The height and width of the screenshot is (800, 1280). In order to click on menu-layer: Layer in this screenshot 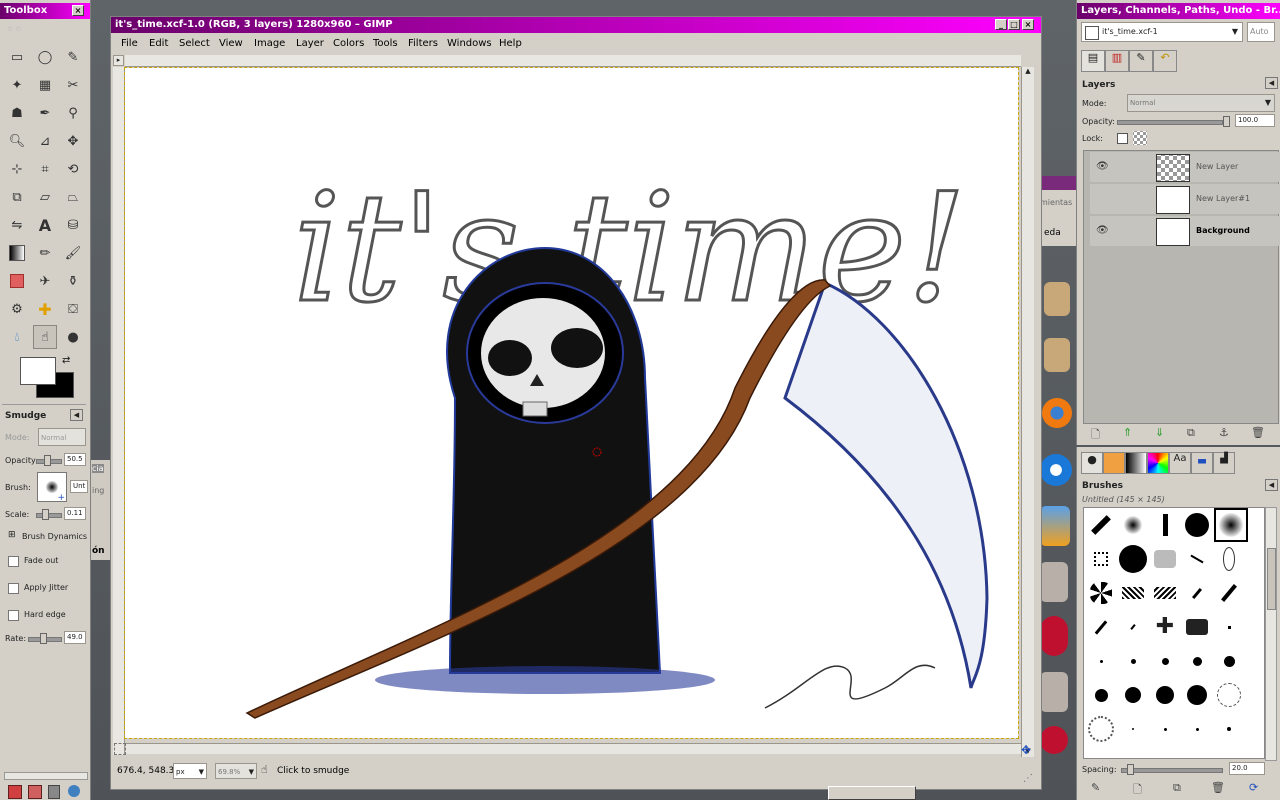, I will do `click(310, 43)`.